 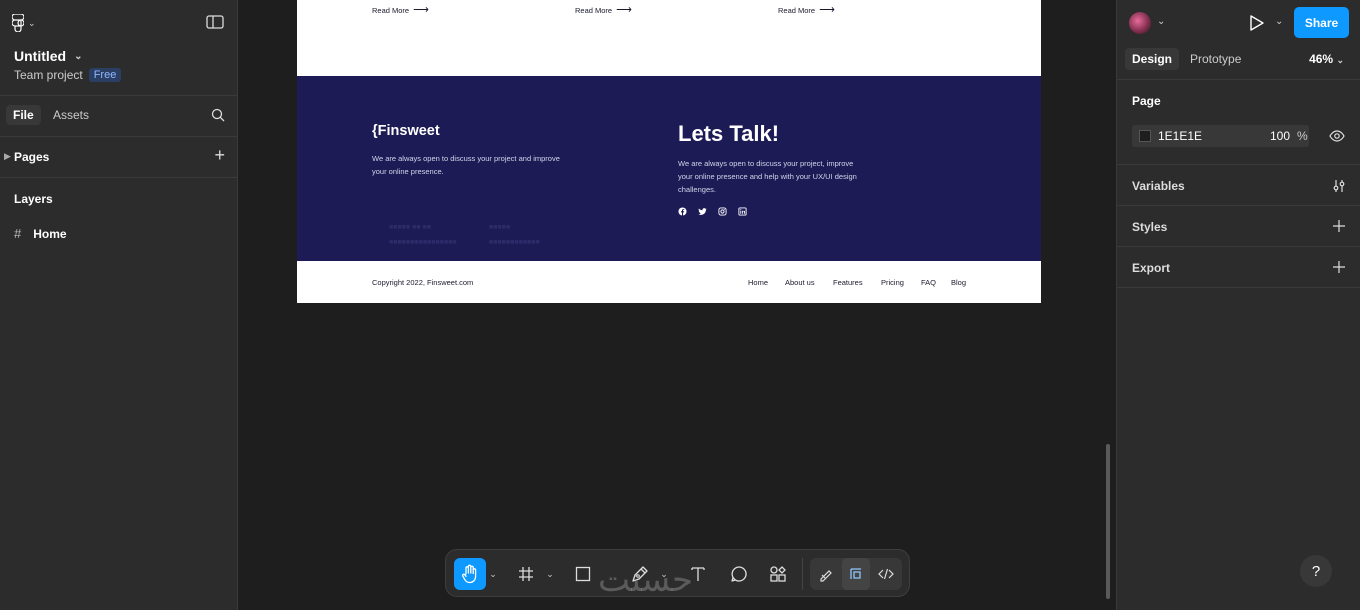 I want to click on code-icon, so click(x=886, y=574).